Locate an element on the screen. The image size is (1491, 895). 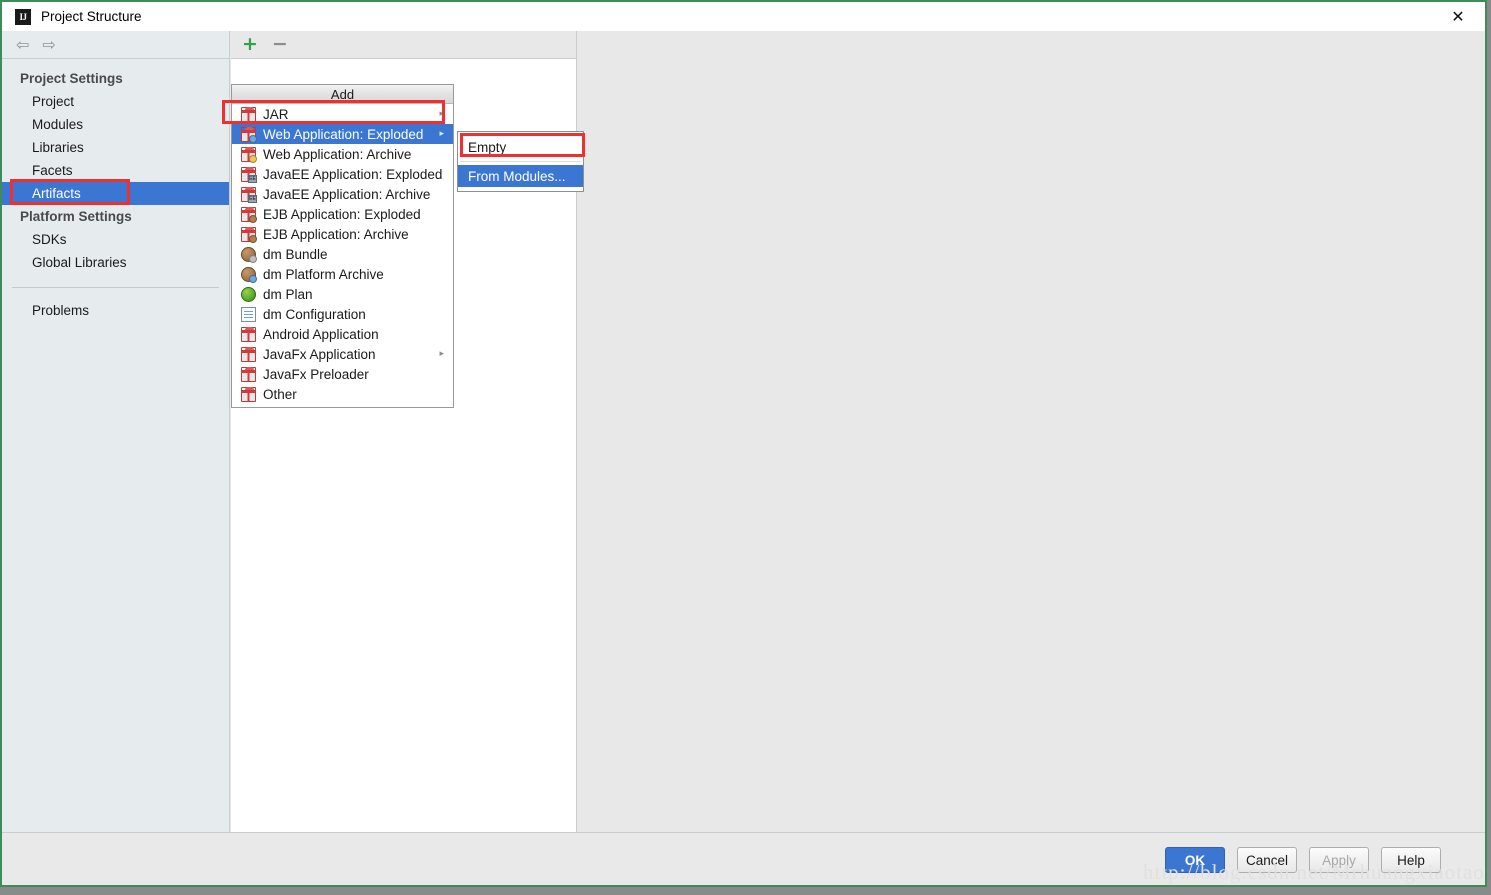
artifacts-toolbar: + − is located at coordinates (403, 45).